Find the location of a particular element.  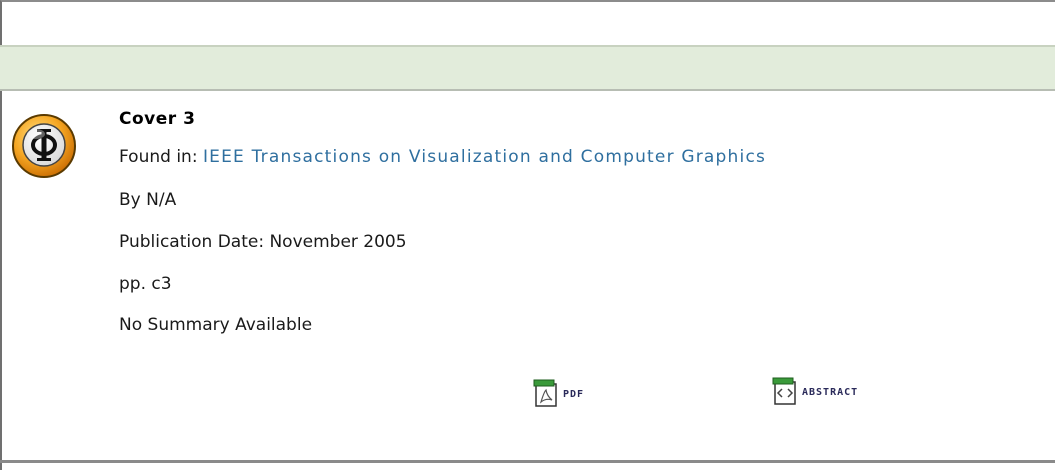

abstract-button: ABSTRACT is located at coordinates (814, 391).